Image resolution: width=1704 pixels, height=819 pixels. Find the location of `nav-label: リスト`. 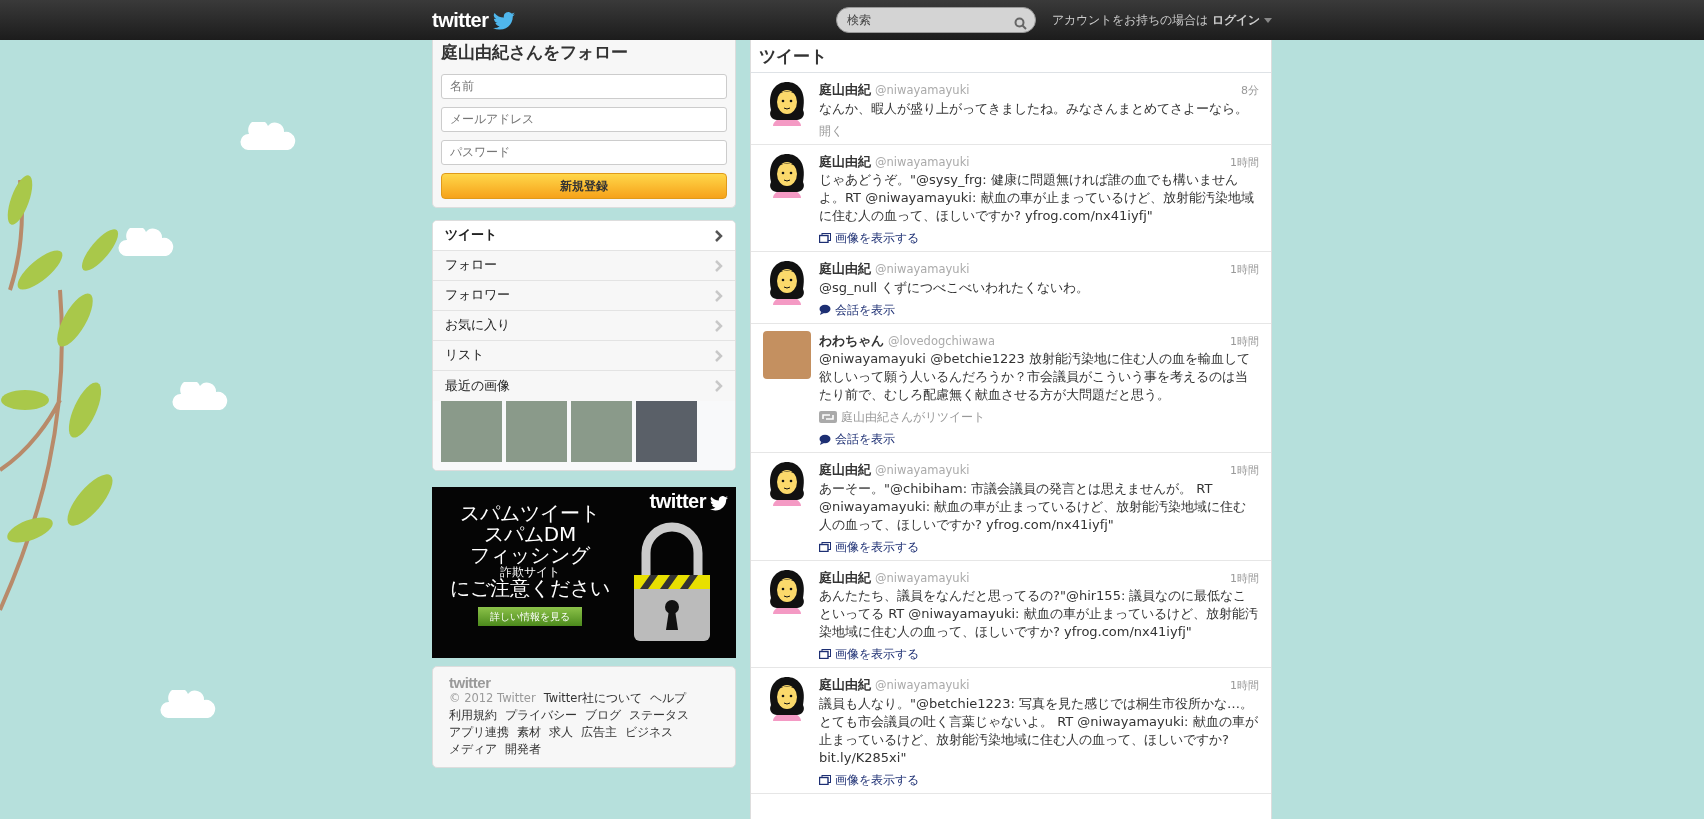

nav-label: リスト is located at coordinates (465, 355).